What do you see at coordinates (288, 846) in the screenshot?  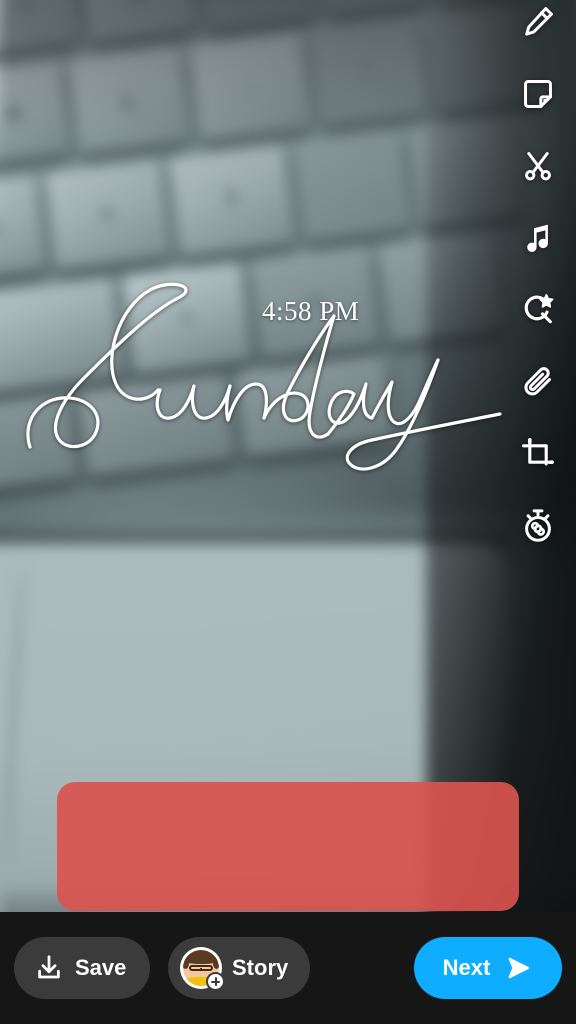 I see `filter-carousel: Memories Depression Sunny Only` at bounding box center [288, 846].